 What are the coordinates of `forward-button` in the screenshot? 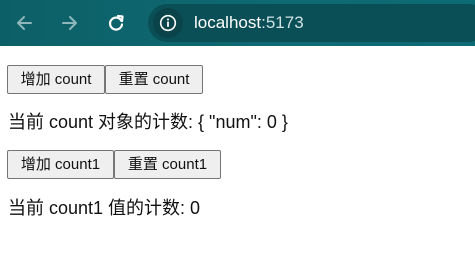 It's located at (69, 23).